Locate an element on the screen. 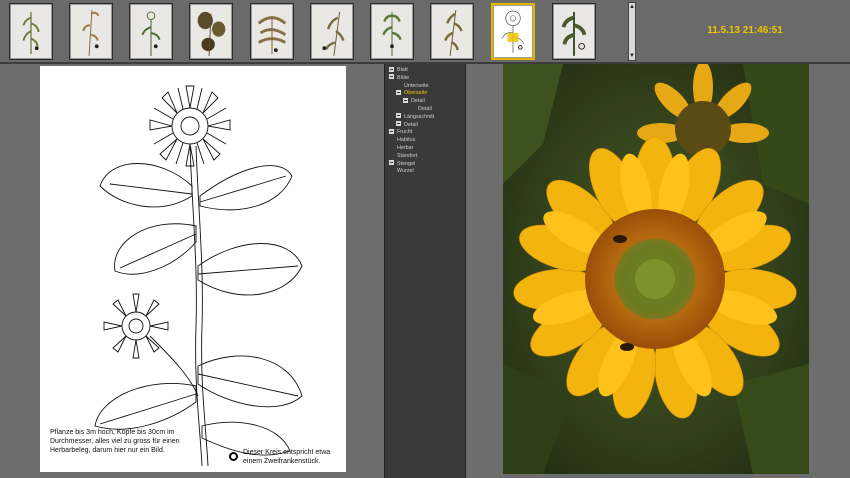  tree-item-label: Standort is located at coordinates (407, 155).